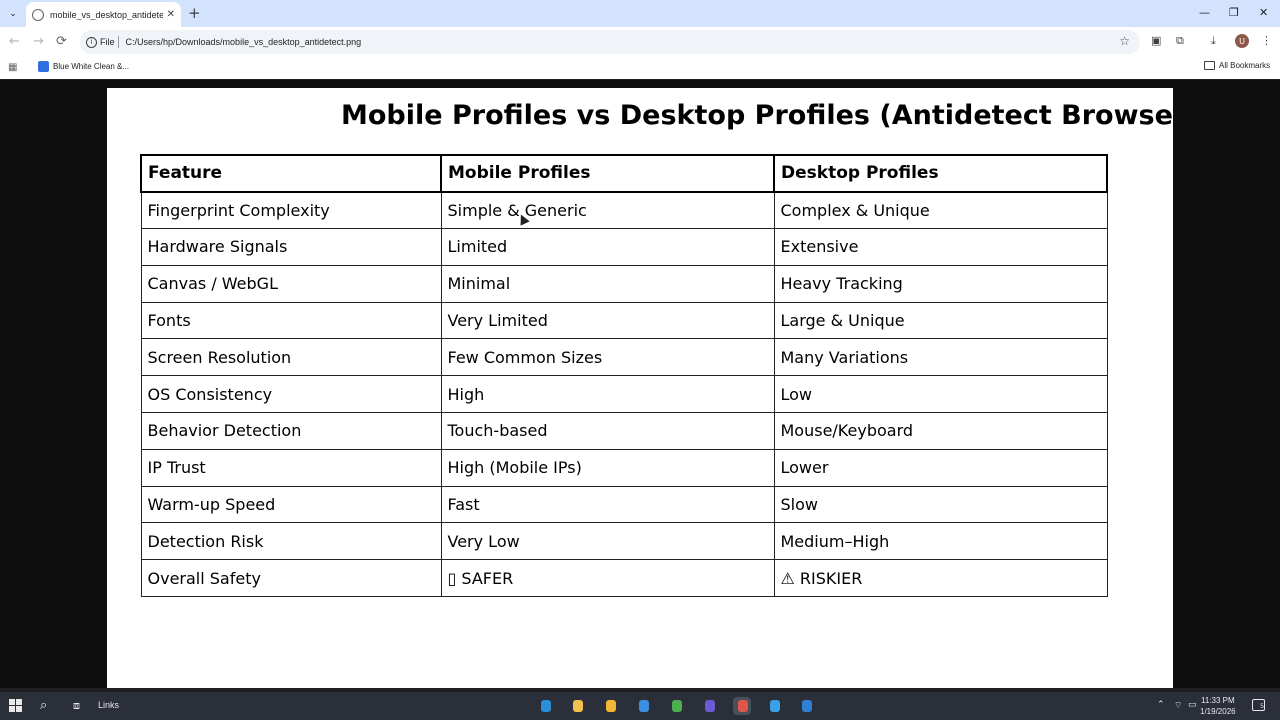  Describe the element at coordinates (607, 578) in the screenshot. I see `table-cell: ▯ SAFER` at that location.